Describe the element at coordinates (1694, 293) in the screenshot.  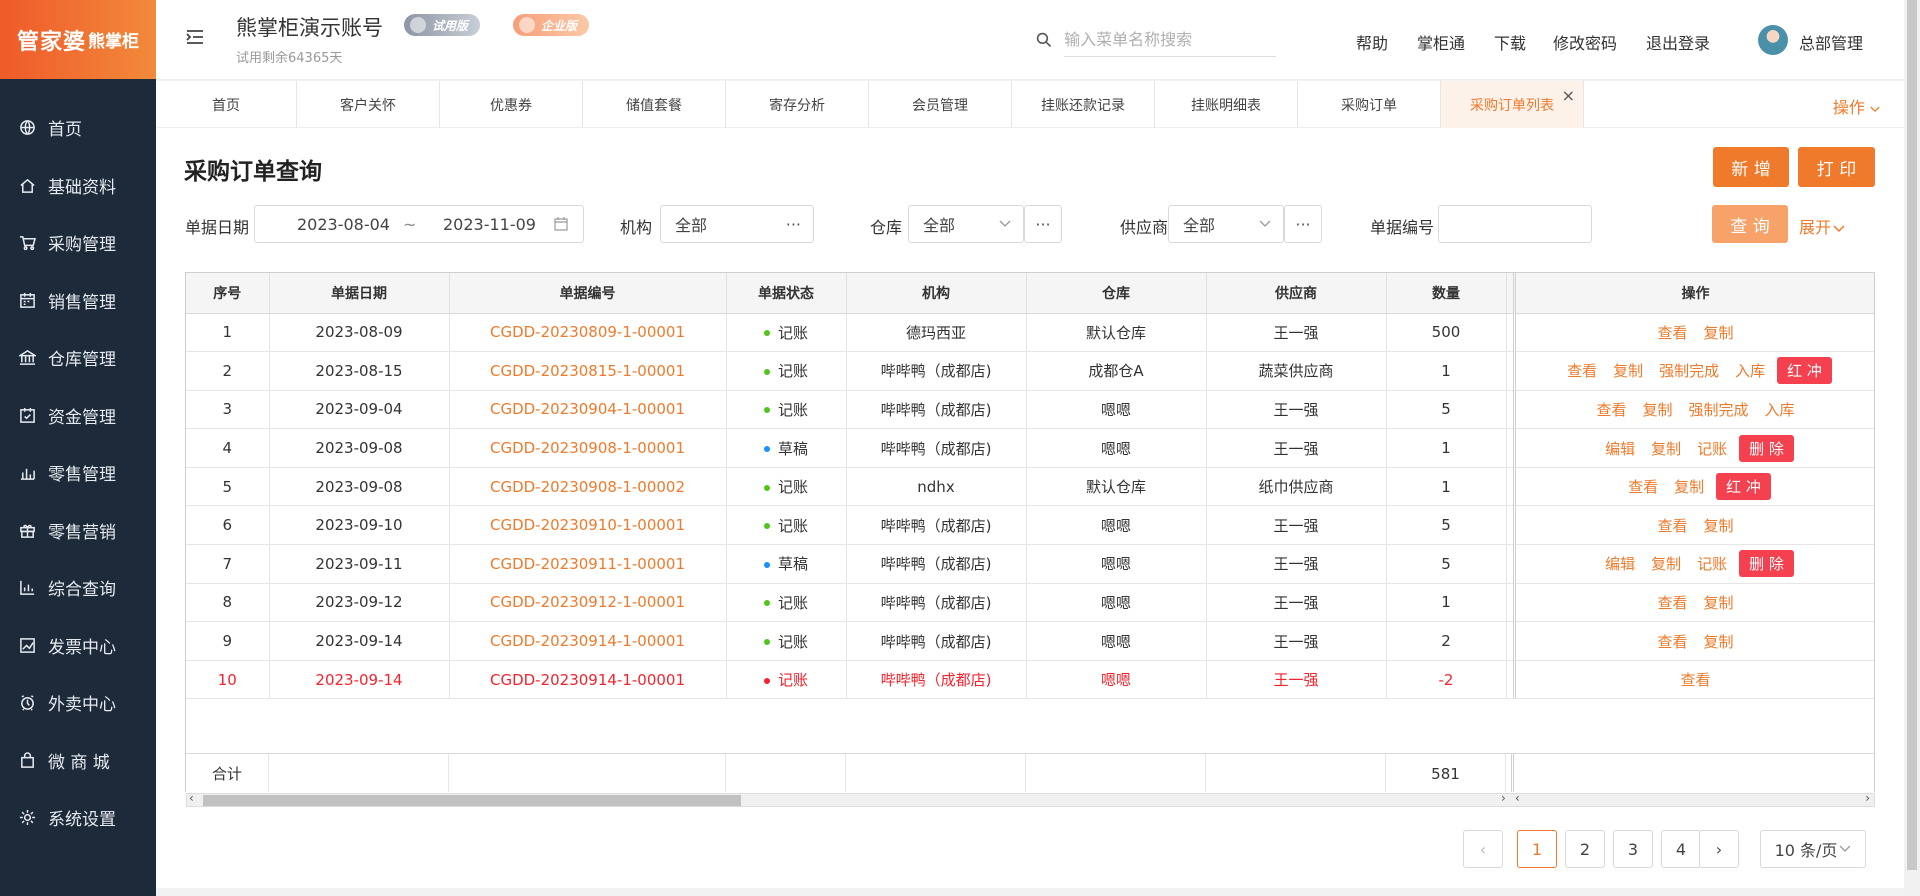
I see `column-header: 操作` at that location.